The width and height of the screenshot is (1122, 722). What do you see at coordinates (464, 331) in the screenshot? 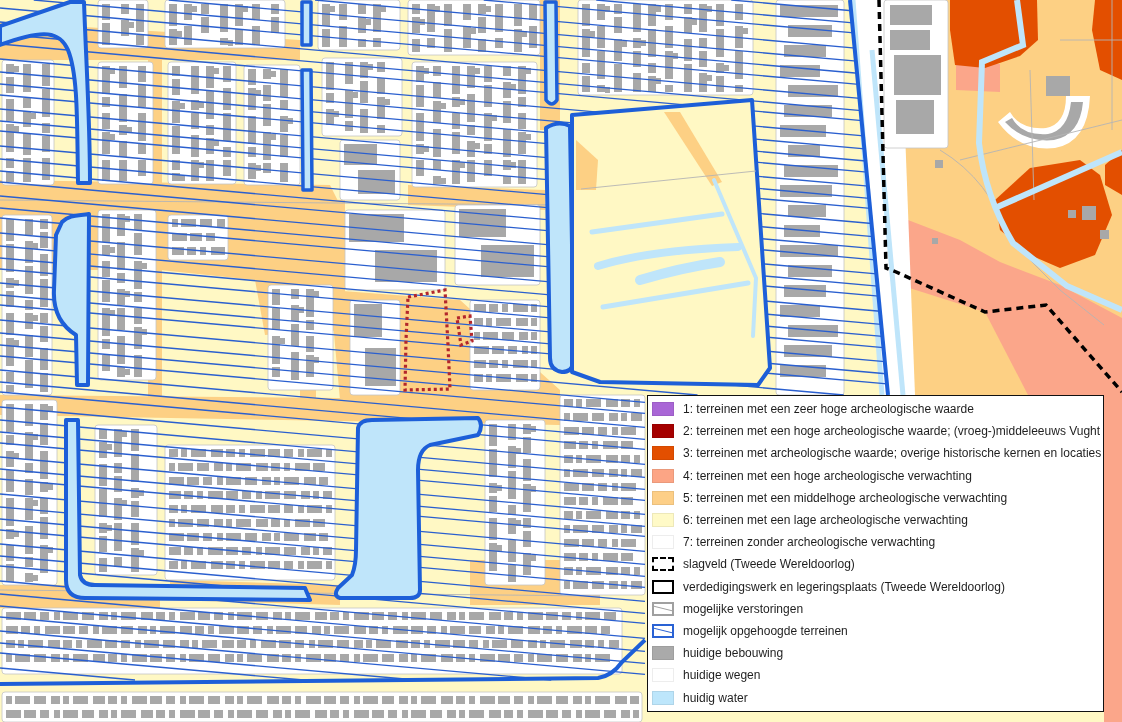
I see `dotted-area-outline` at bounding box center [464, 331].